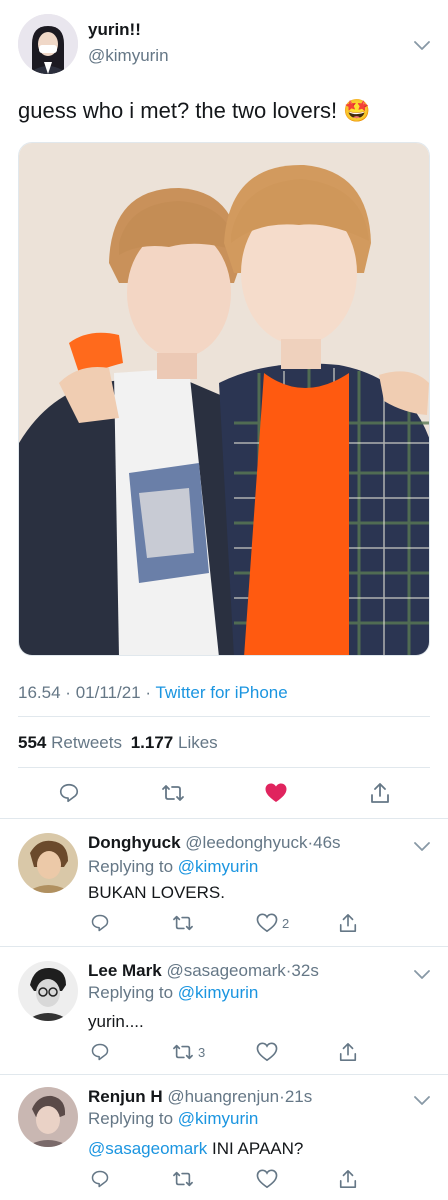 This screenshot has height=1200, width=448. What do you see at coordinates (128, 56) in the screenshot?
I see `author-handle: @kimyurin` at bounding box center [128, 56].